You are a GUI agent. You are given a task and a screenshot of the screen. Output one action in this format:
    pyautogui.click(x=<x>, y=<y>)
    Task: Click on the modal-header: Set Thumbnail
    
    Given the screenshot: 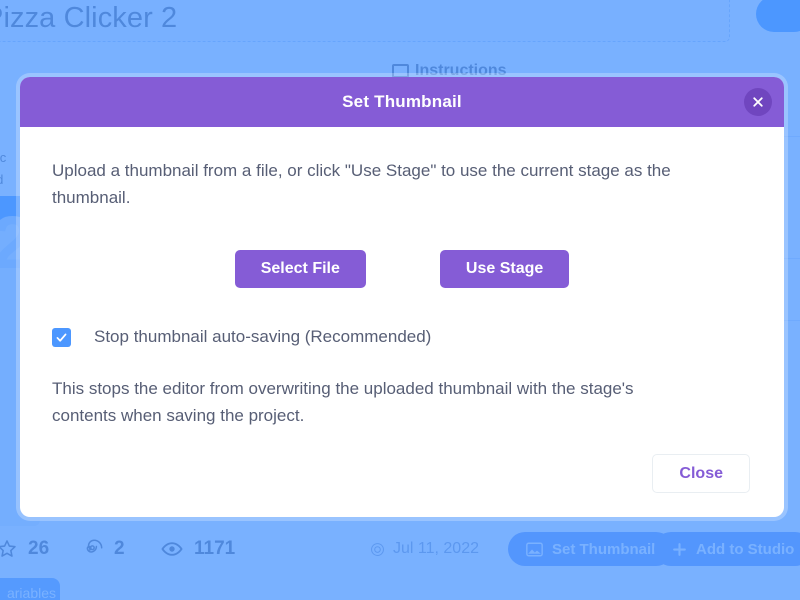 What is the action you would take?
    pyautogui.click(x=402, y=102)
    